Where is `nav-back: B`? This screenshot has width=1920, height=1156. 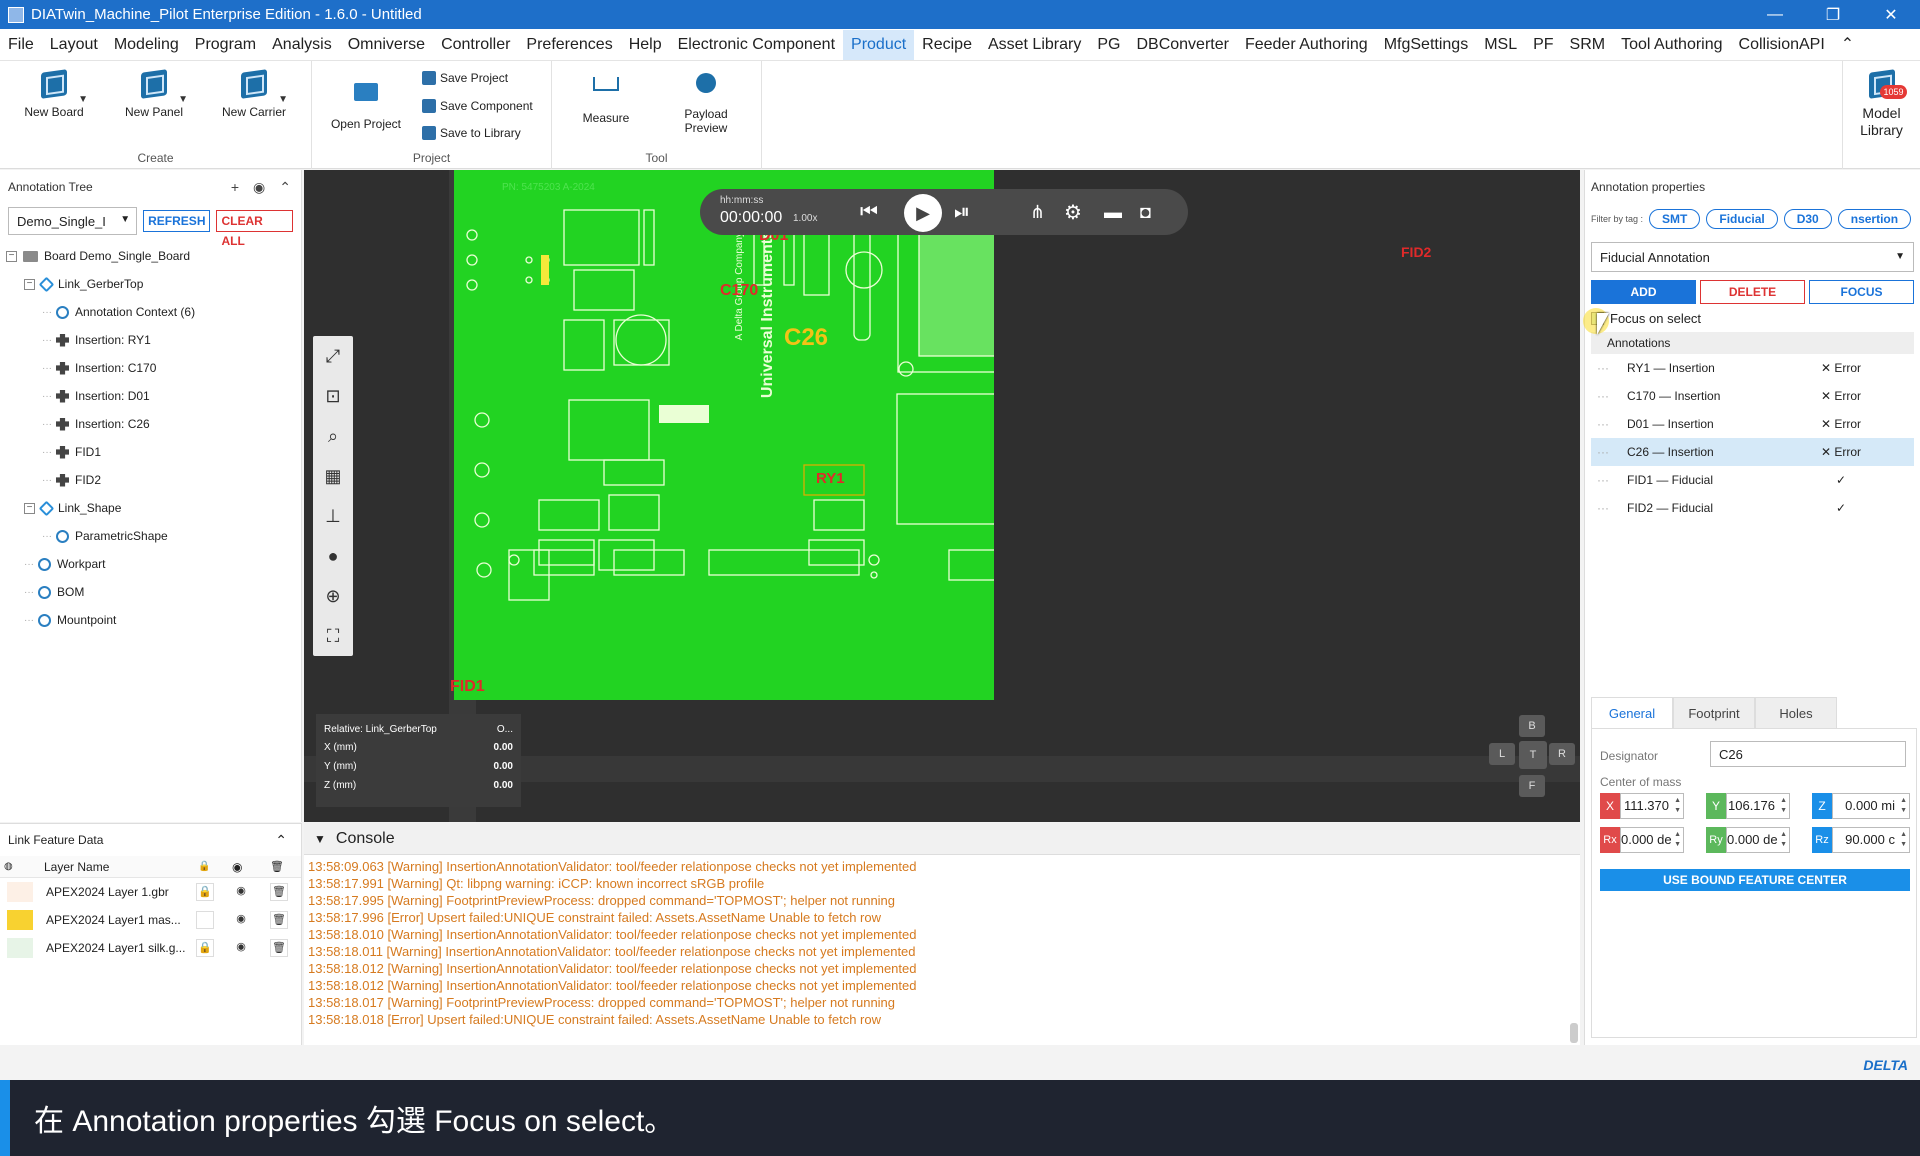
nav-back: B is located at coordinates (1532, 726).